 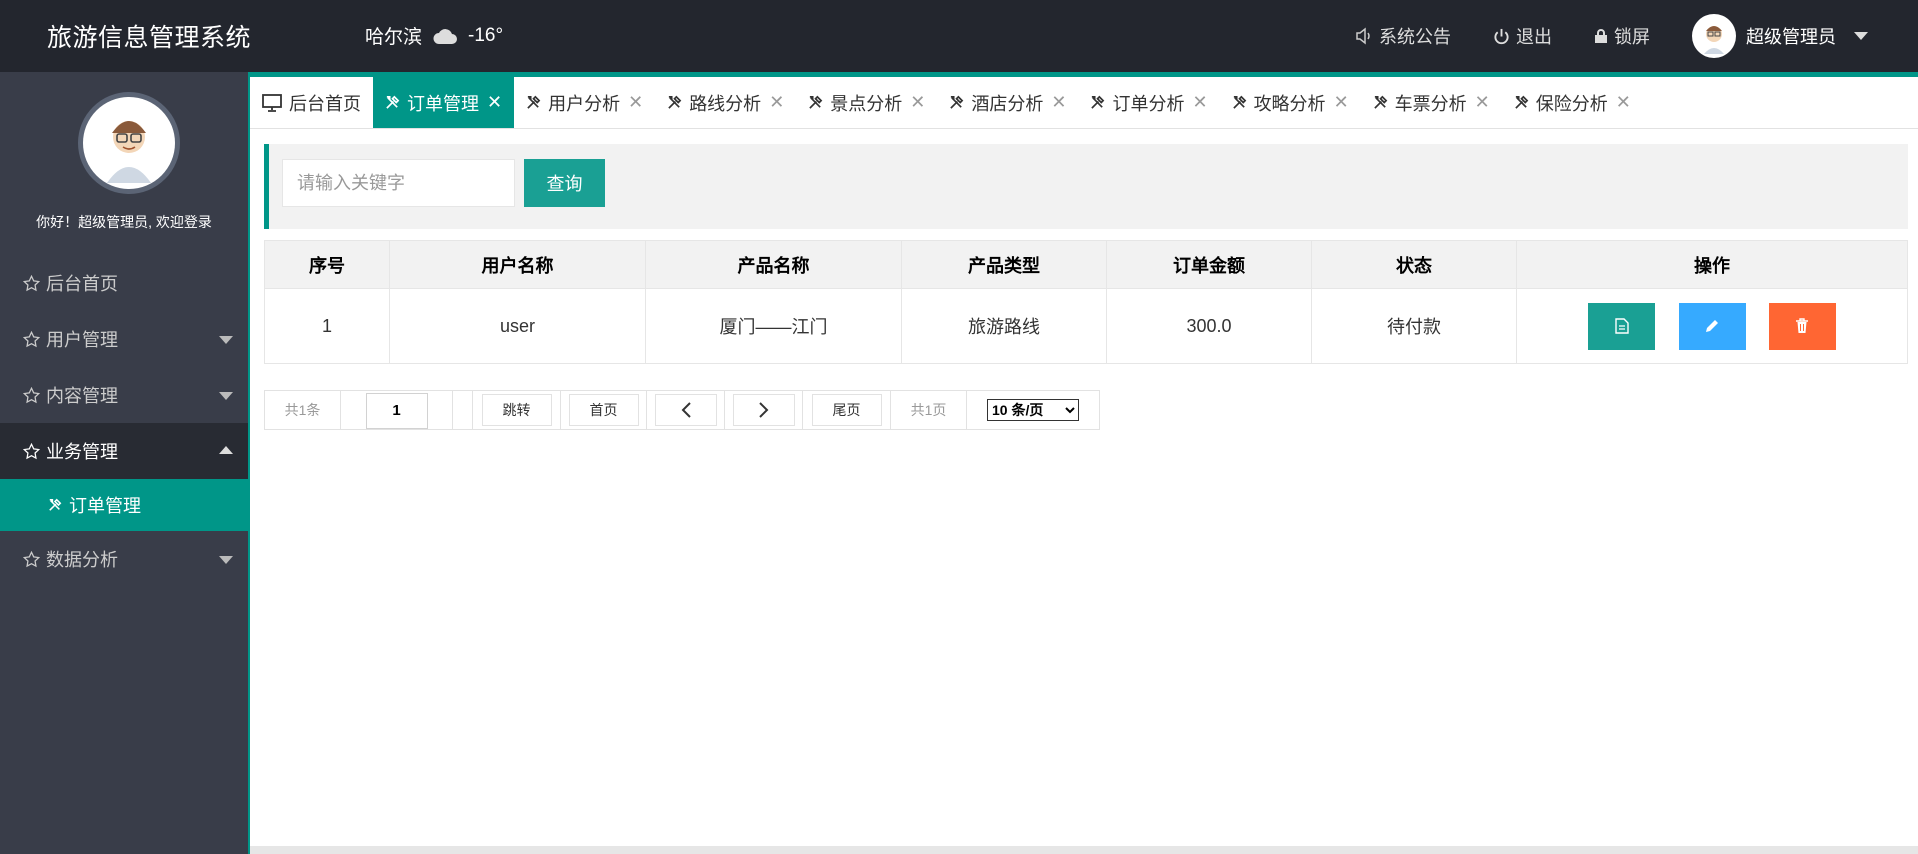 What do you see at coordinates (82, 560) in the screenshot?
I see `sidebar-item-label: 数据分析` at bounding box center [82, 560].